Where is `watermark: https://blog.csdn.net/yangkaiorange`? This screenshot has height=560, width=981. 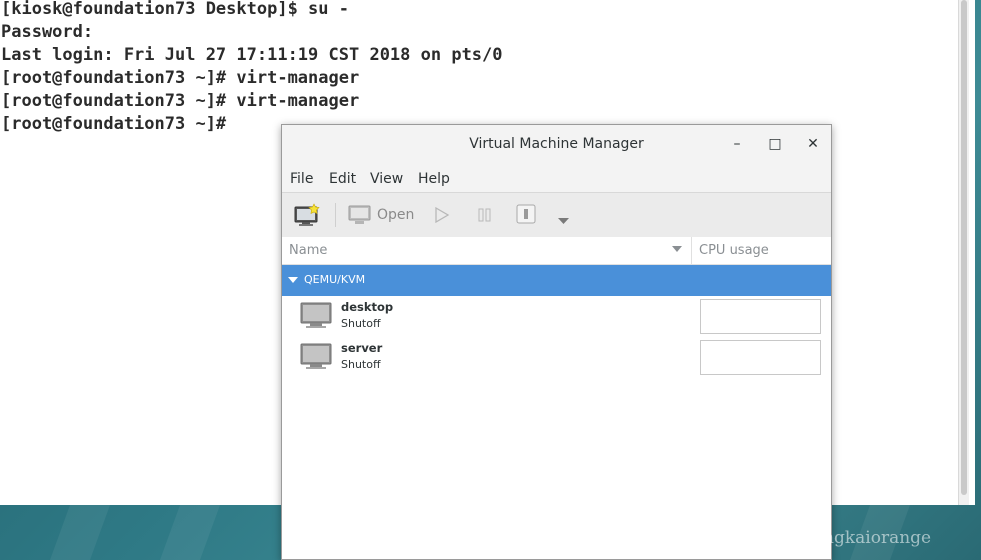 watermark: https://blog.csdn.net/yangkaiorange is located at coordinates (776, 538).